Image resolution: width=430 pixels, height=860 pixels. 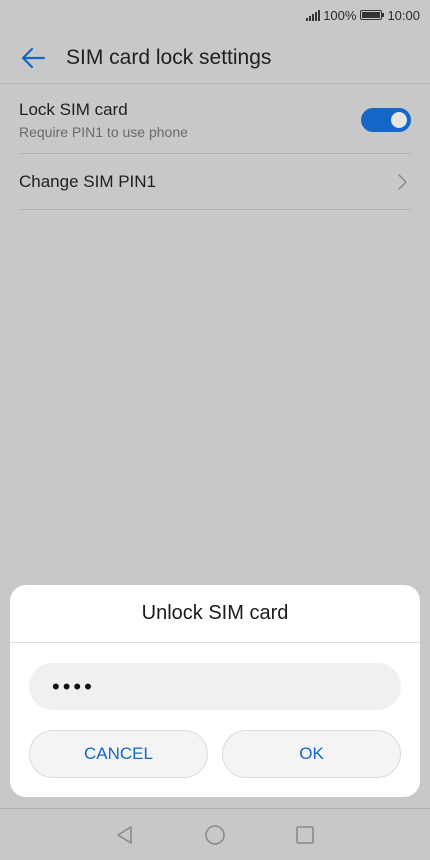 I want to click on battery-percent: 100%, so click(x=340, y=15).